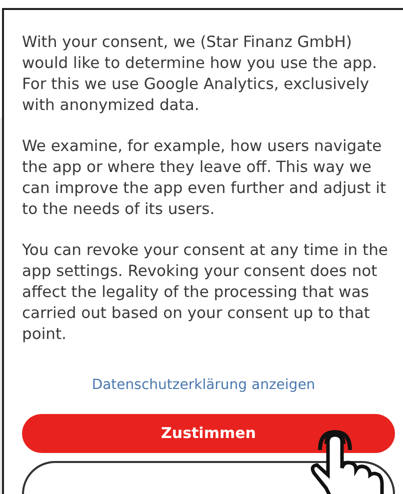 The height and width of the screenshot is (494, 403). I want to click on accept-button: Zustimmen, so click(208, 434).